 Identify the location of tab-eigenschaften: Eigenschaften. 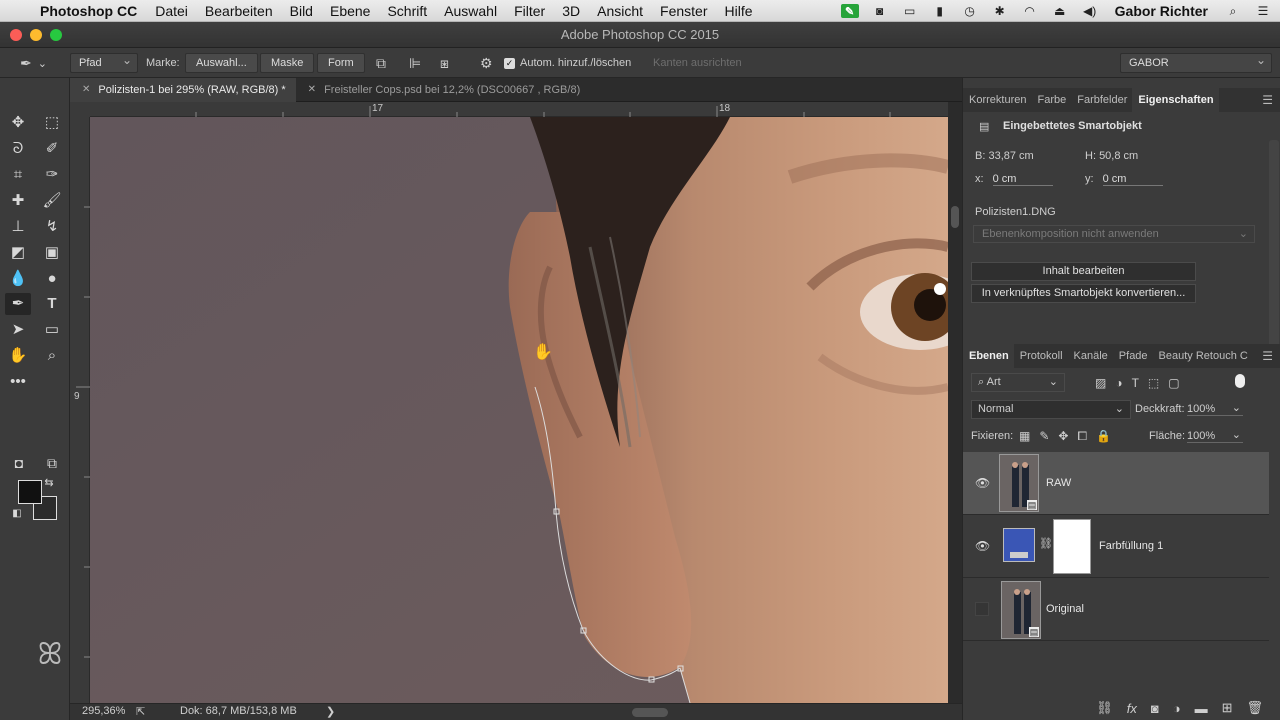
(1175, 100).